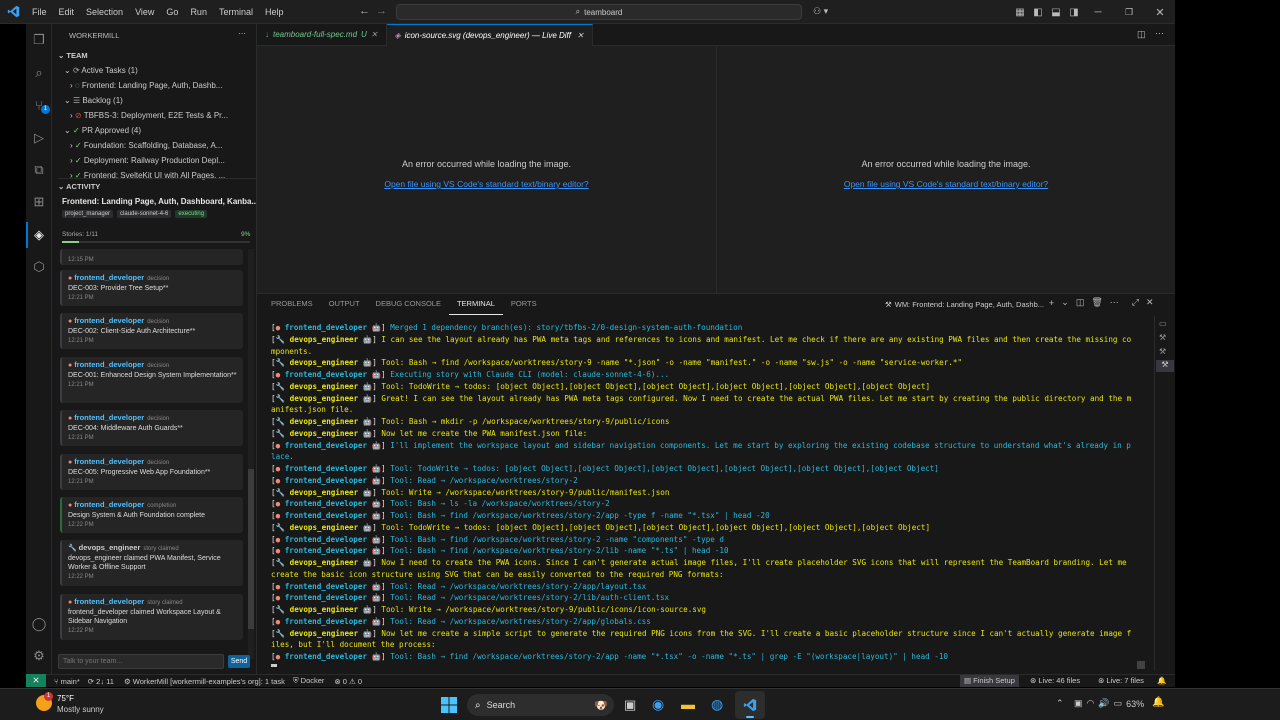 This screenshot has width=1280, height=720. What do you see at coordinates (1020, 12) in the screenshot?
I see `customize-layout-icon: ▦` at bounding box center [1020, 12].